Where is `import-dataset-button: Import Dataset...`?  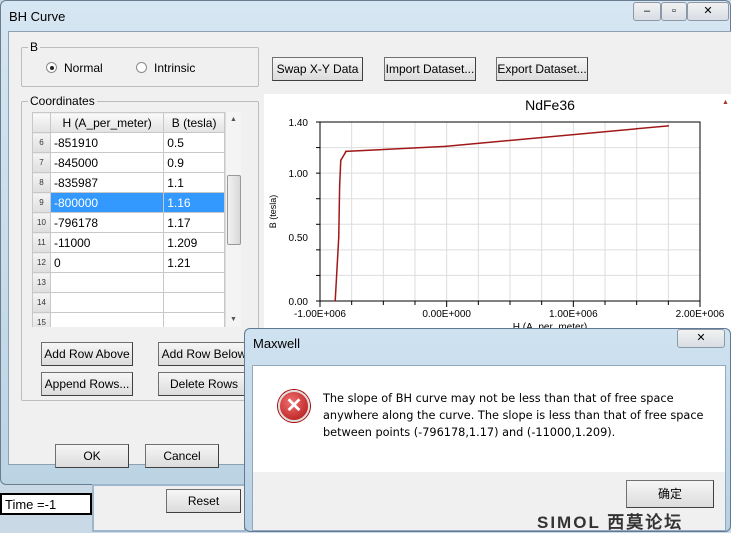
import-dataset-button: Import Dataset... is located at coordinates (430, 69).